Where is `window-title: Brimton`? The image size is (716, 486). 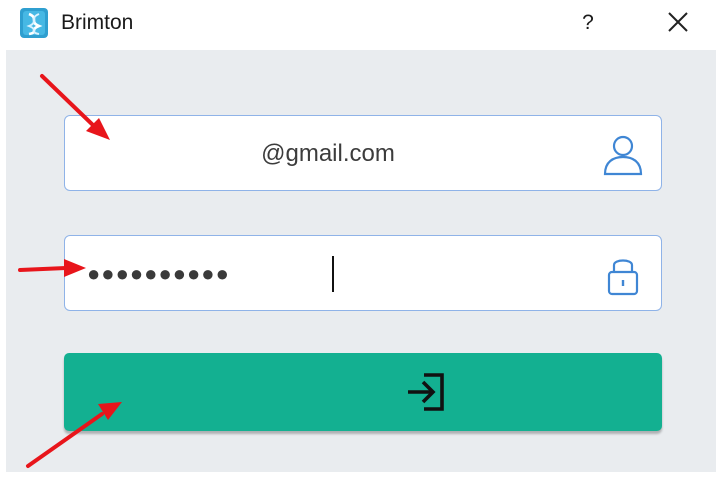 window-title: Brimton is located at coordinates (97, 22).